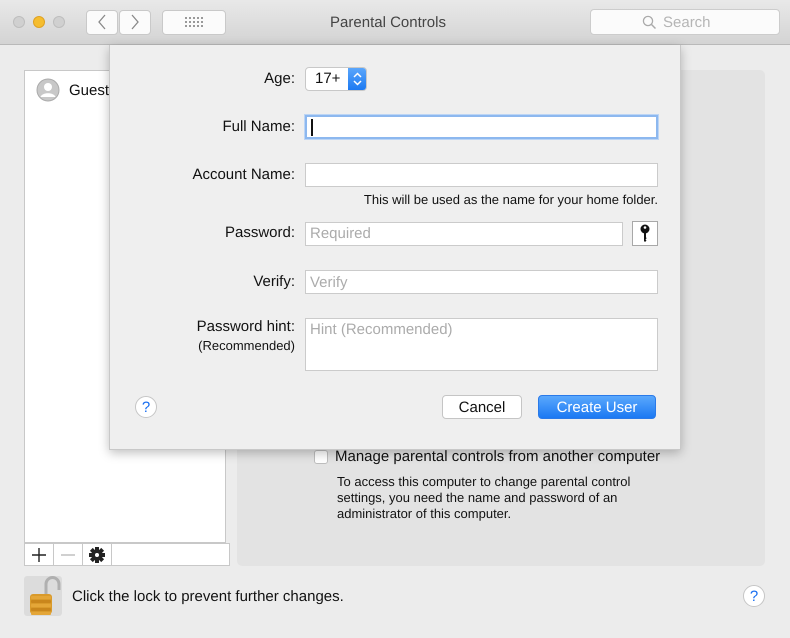 The width and height of the screenshot is (790, 638). What do you see at coordinates (243, 174) in the screenshot?
I see `field-label: Account Name:` at bounding box center [243, 174].